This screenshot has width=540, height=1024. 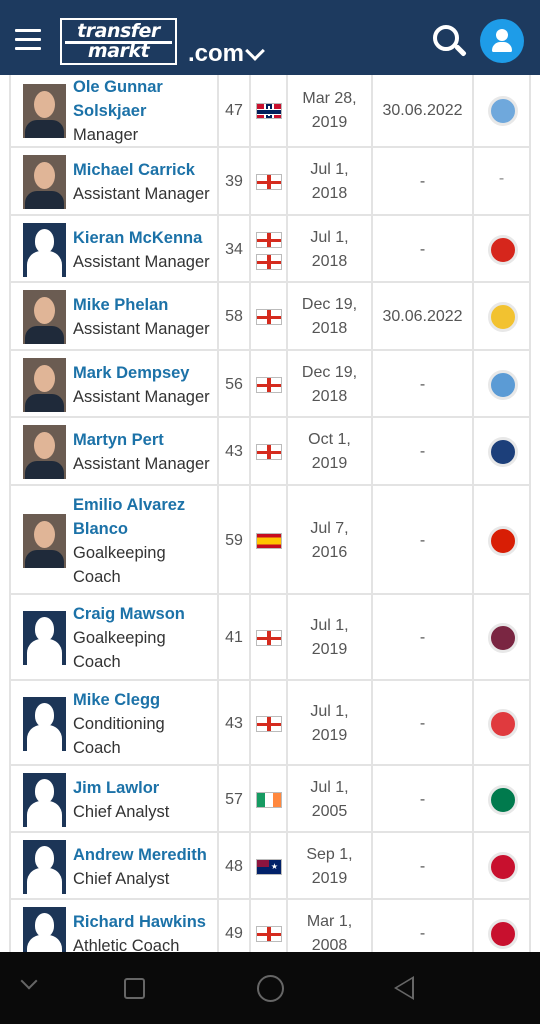 What do you see at coordinates (146, 87) in the screenshot?
I see `staff-name: Ole Gunnar` at bounding box center [146, 87].